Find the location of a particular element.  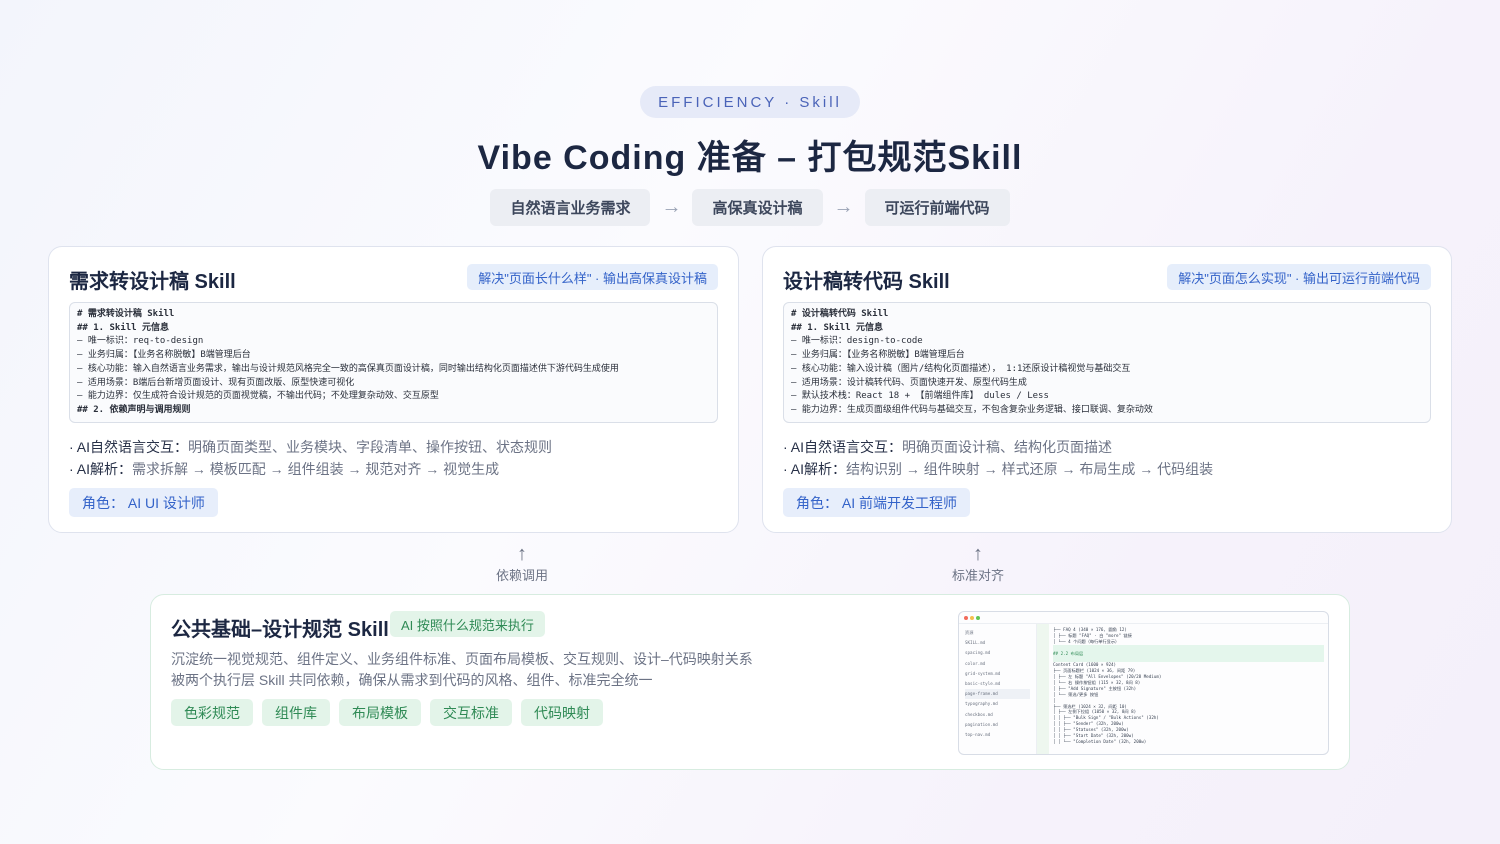

chip-layout: 布局模板 is located at coordinates (380, 712).